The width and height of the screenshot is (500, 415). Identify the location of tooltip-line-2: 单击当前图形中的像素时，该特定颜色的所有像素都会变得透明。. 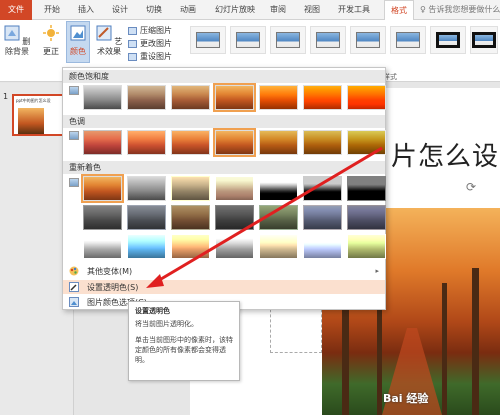
(184, 350).